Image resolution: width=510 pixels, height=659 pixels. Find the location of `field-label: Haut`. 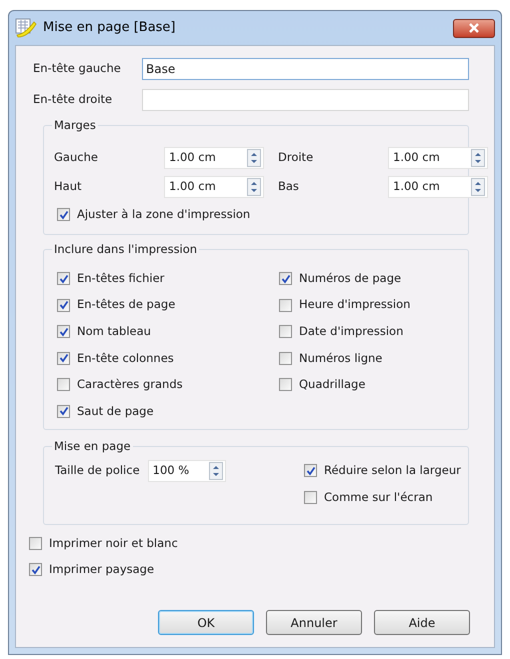

field-label: Haut is located at coordinates (68, 187).